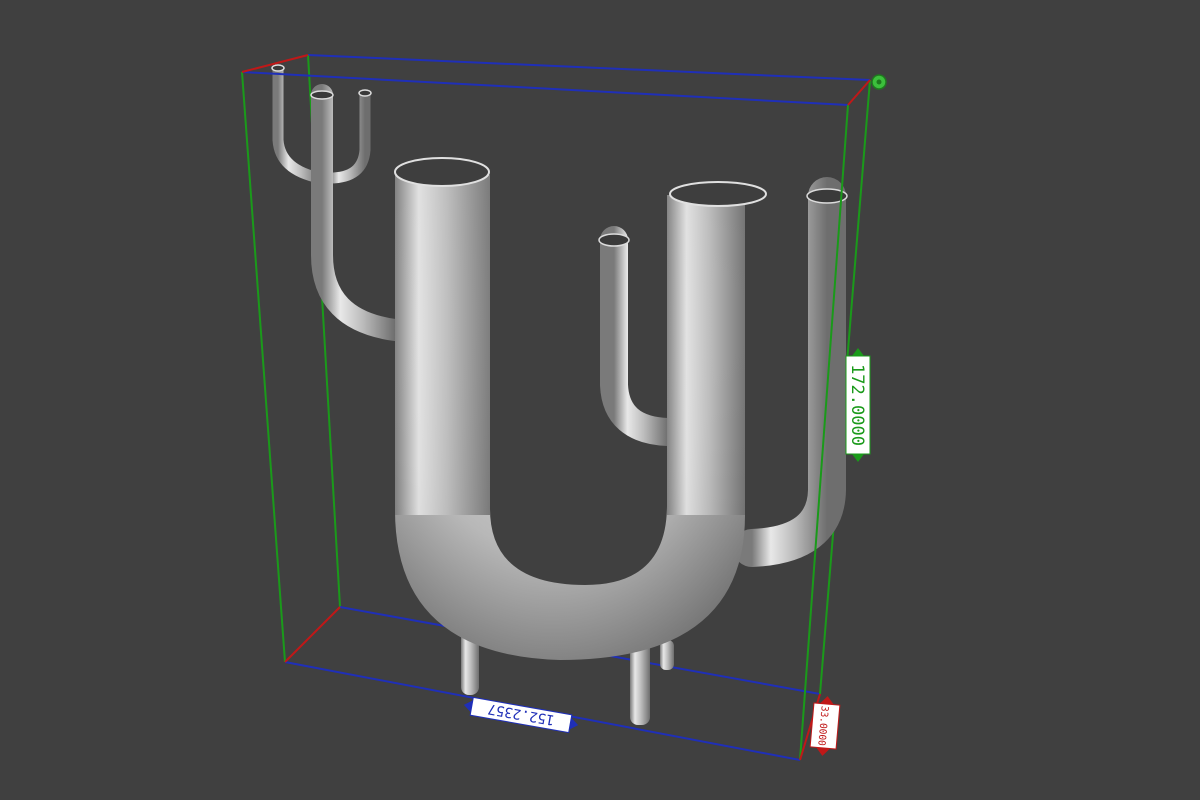 The width and height of the screenshot is (1200, 800). Describe the element at coordinates (442, 172) in the screenshot. I see `u-tube-opening-left` at that location.